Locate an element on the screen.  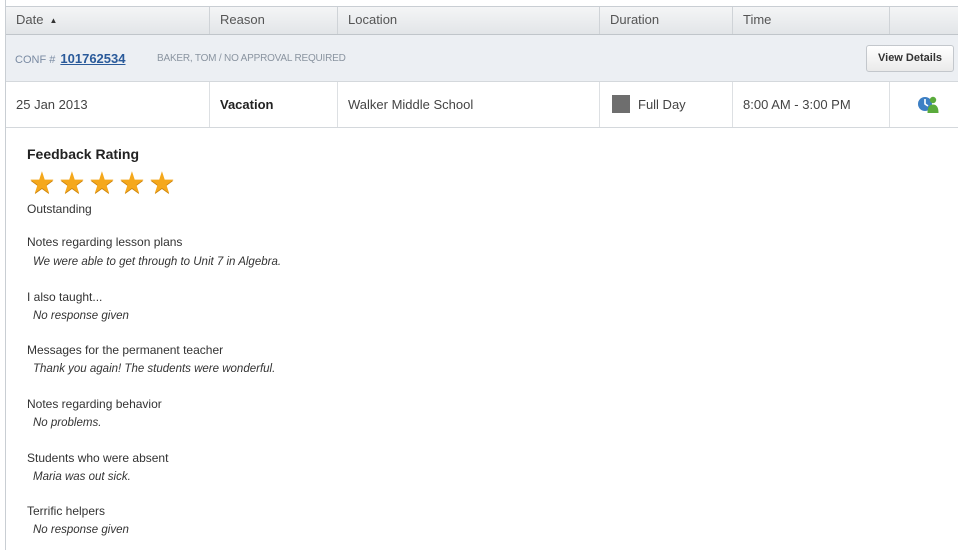
column-header-label: Reason is located at coordinates (242, 19).